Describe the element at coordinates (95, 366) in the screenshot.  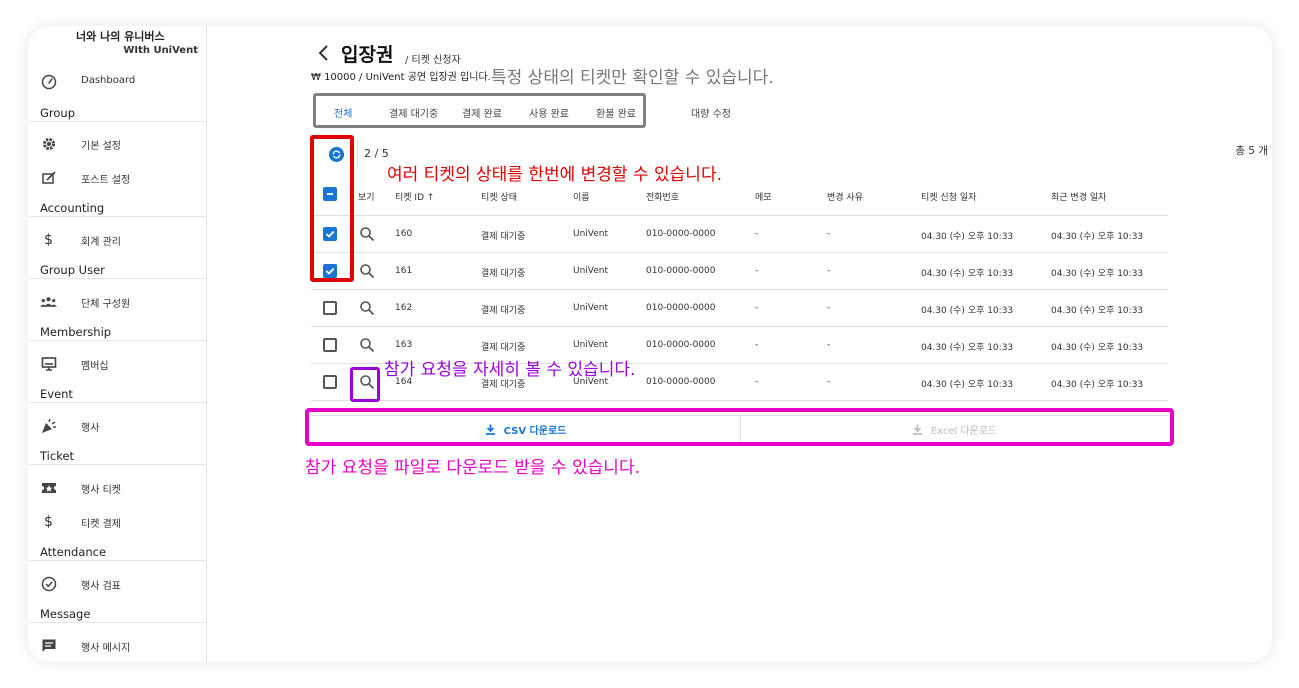
I see `sidebar-item-label: 멤버십` at that location.